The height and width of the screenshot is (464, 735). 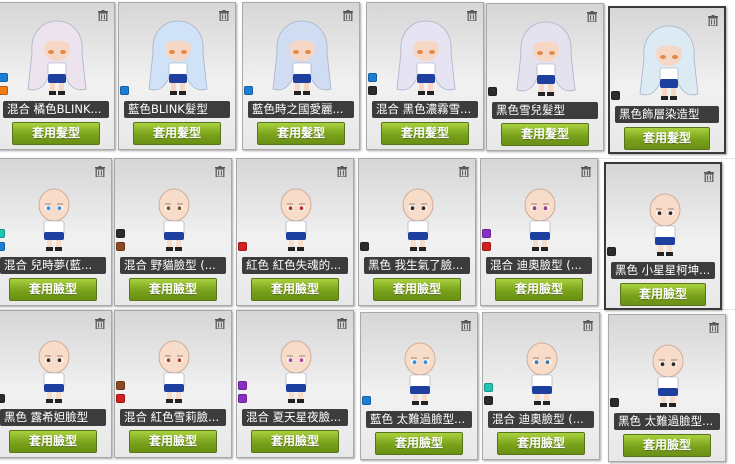 I want to click on hair-style-card: 黑色雪兒髮型套用髮型, so click(x=545, y=77).